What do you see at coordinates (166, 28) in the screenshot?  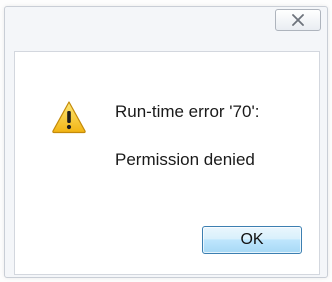 I see `title-bar` at bounding box center [166, 28].